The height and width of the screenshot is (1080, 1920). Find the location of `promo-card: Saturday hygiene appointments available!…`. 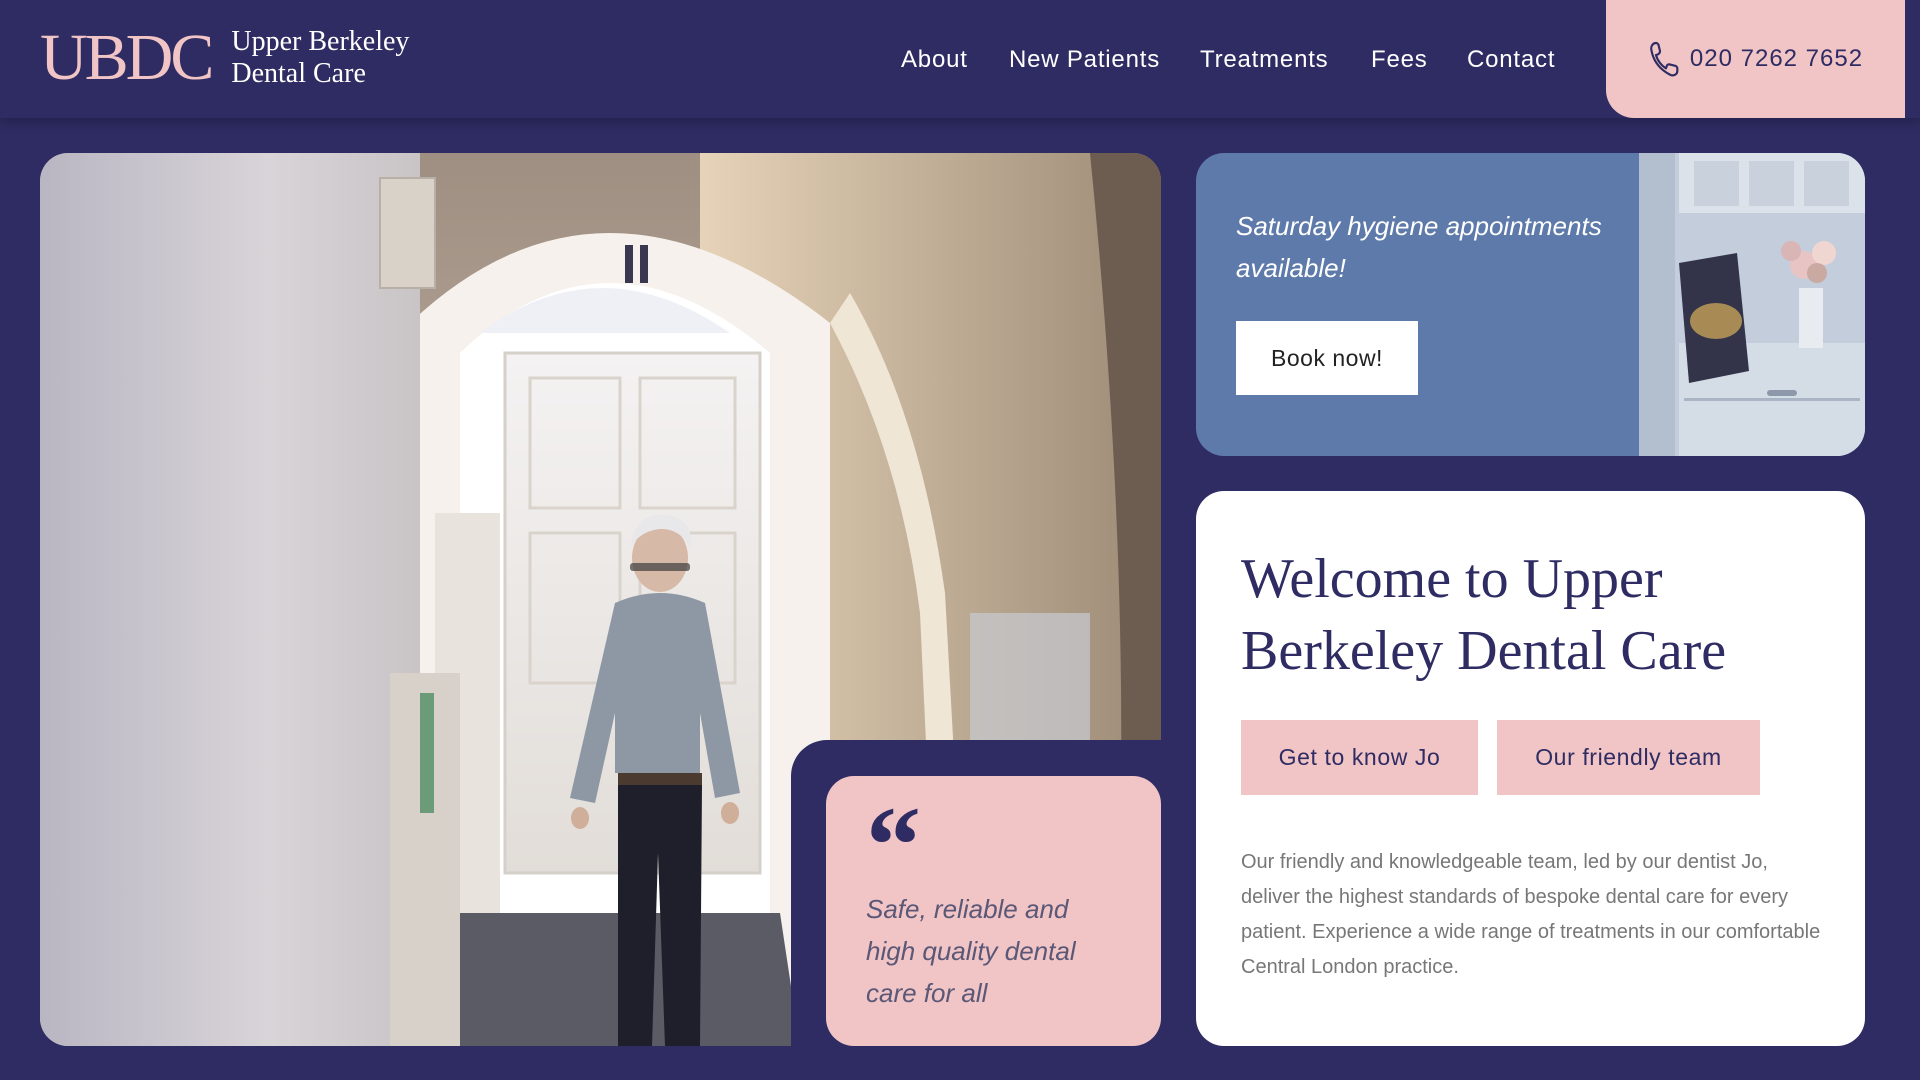

promo-card: Saturday hygiene appointments available!… is located at coordinates (1530, 304).